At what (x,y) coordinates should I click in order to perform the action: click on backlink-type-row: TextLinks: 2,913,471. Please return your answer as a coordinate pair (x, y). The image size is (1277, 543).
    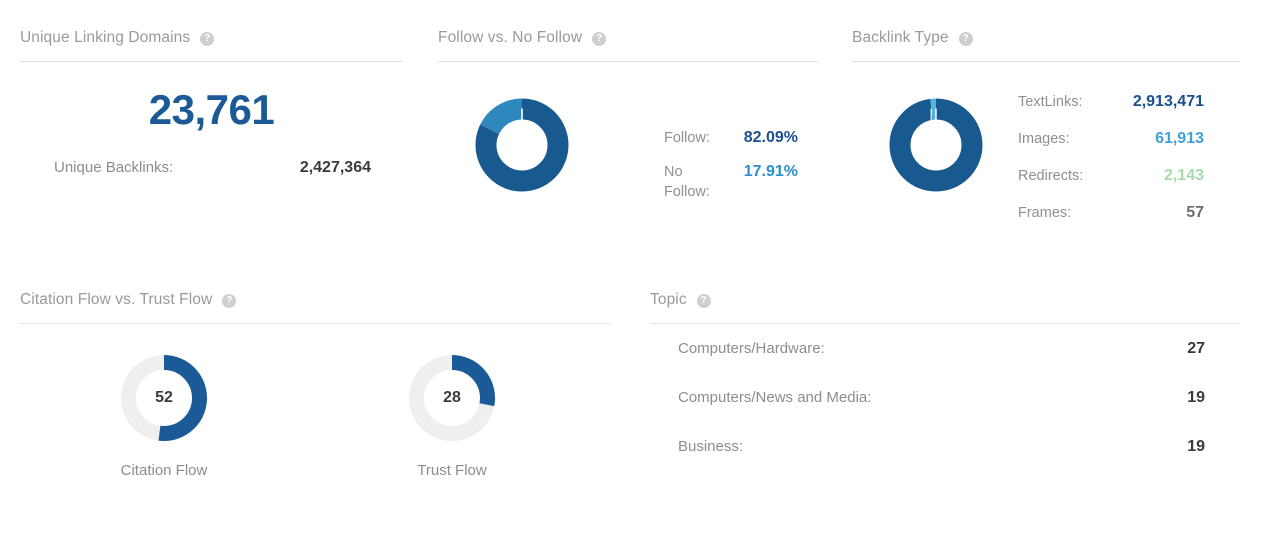
    Looking at the image, I should click on (1111, 111).